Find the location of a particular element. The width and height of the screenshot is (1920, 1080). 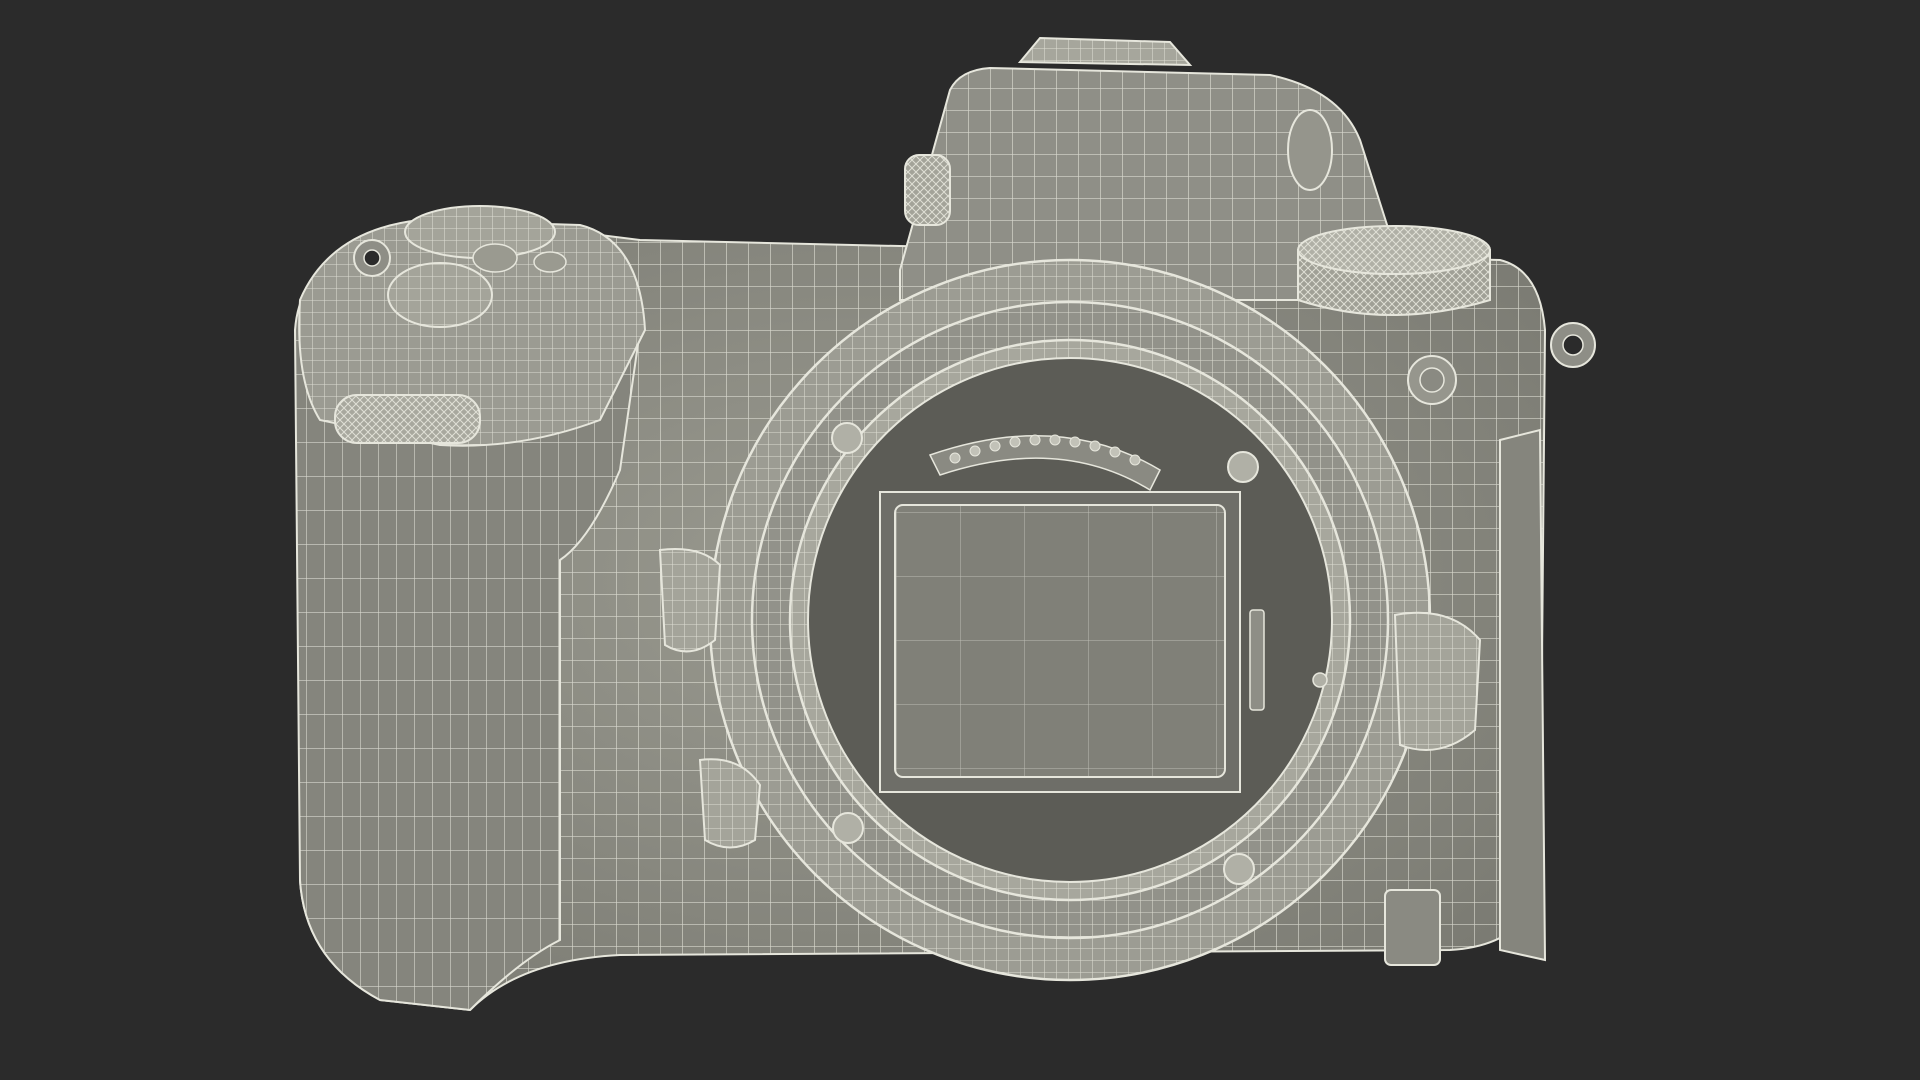

front-command-dial is located at coordinates (407, 419).